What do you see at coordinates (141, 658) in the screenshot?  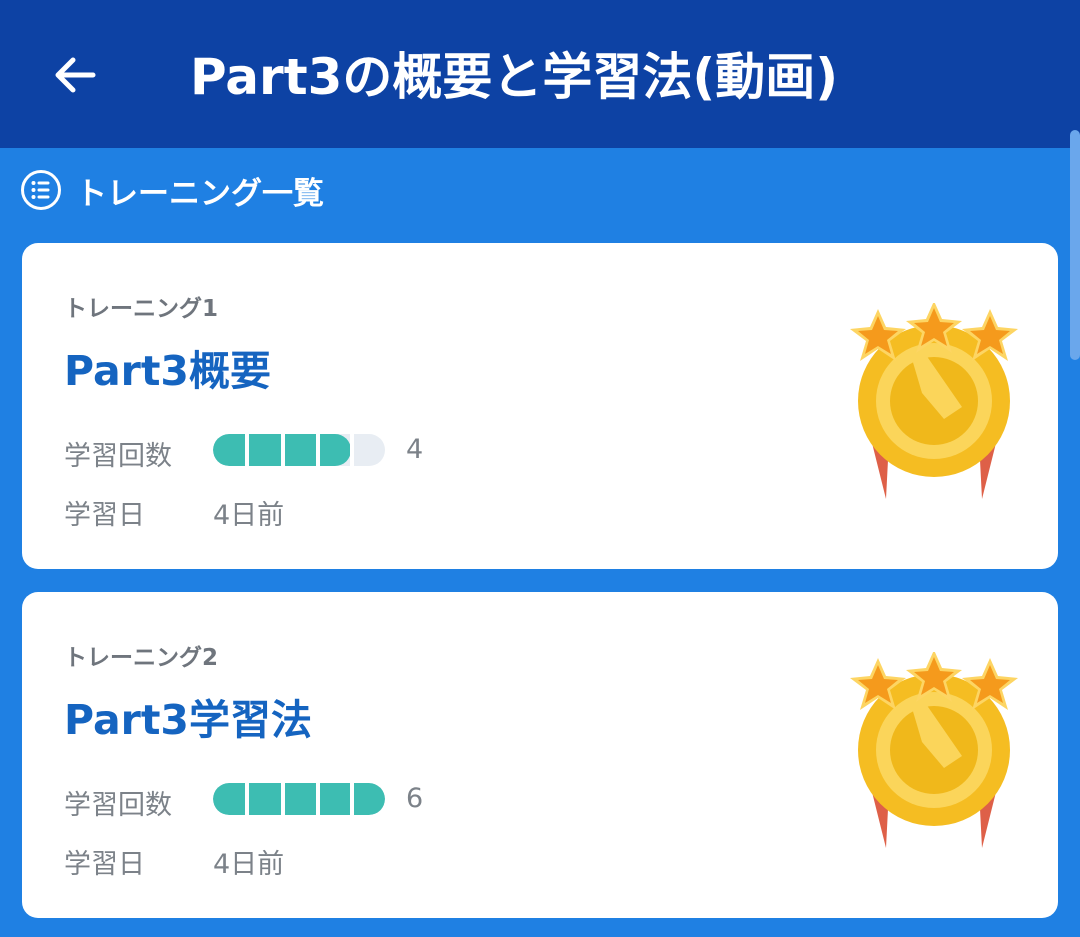 I see `training-number: トレーニング2` at bounding box center [141, 658].